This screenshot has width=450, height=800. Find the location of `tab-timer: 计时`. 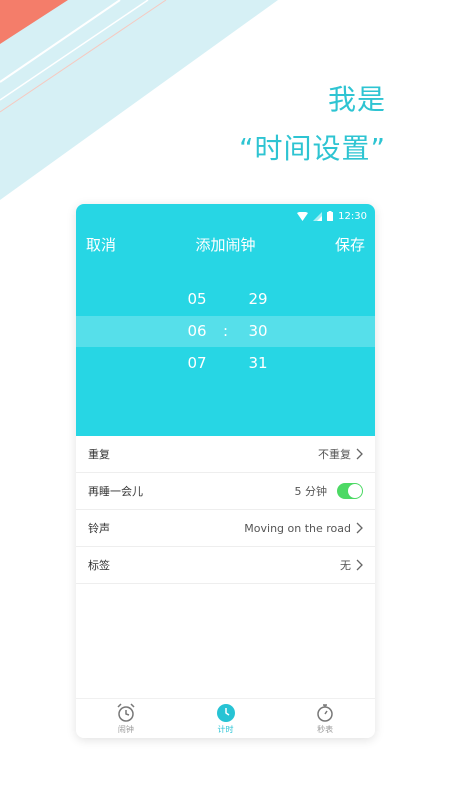

tab-timer: 计时 is located at coordinates (226, 718).